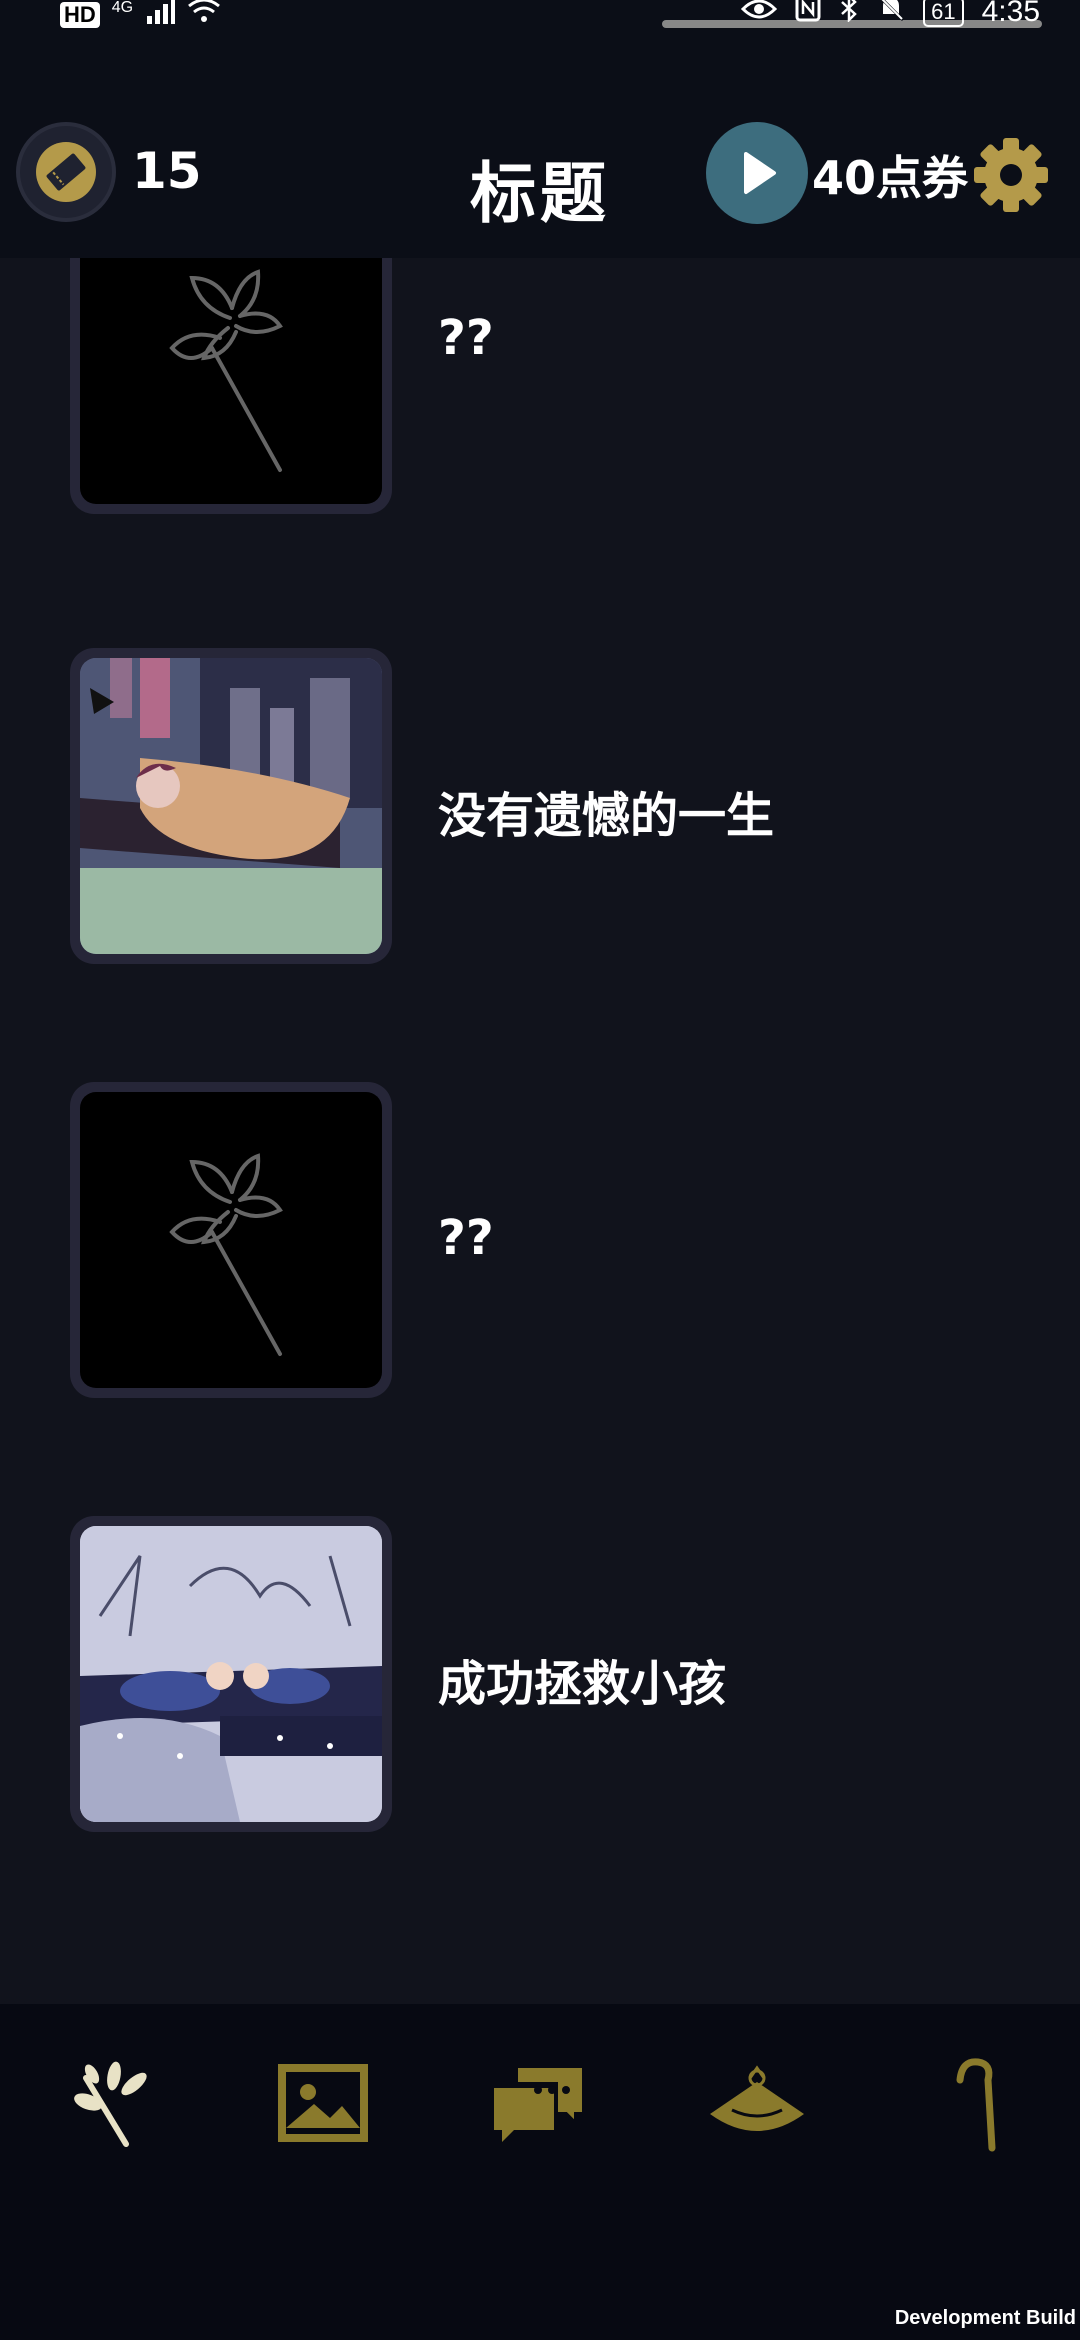 The height and width of the screenshot is (2340, 1080). I want to click on status-right: 61 4:35, so click(890, 15).